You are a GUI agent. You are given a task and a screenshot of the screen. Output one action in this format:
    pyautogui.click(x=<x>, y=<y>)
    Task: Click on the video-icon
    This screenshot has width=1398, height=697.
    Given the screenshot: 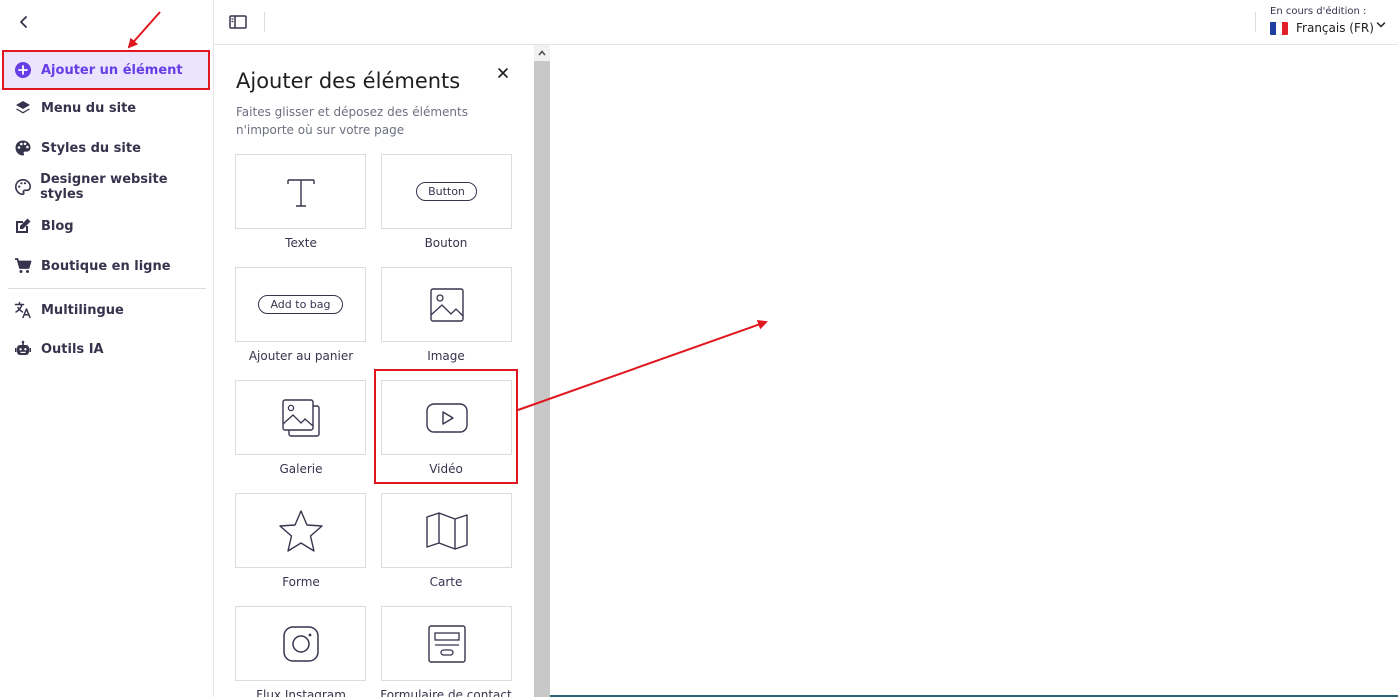 What is the action you would take?
    pyautogui.click(x=446, y=417)
    